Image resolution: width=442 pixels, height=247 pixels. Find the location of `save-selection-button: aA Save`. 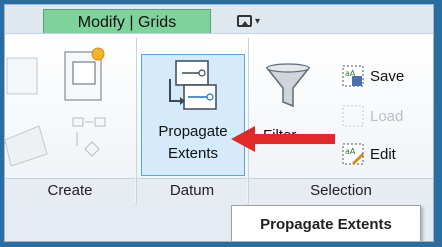

save-selection-button: aA Save is located at coordinates (372, 76).